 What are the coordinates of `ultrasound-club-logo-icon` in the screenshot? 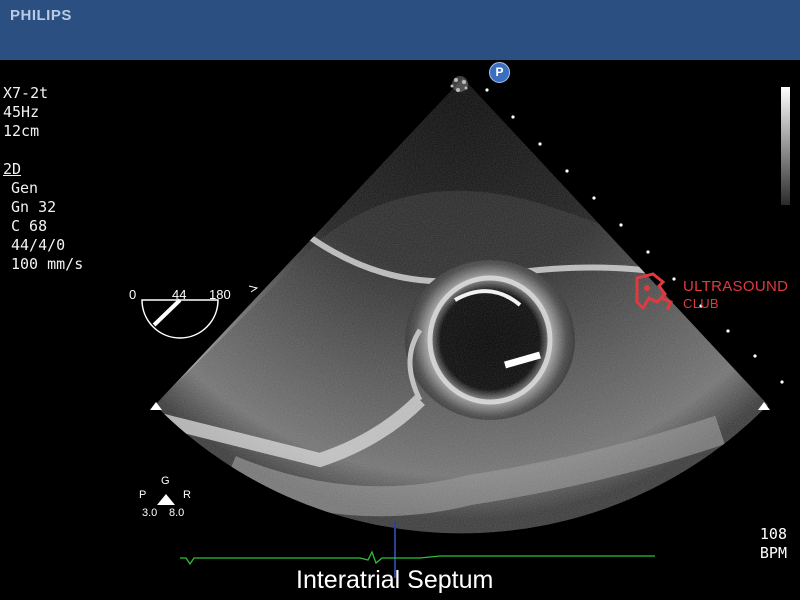 It's located at (654, 291).